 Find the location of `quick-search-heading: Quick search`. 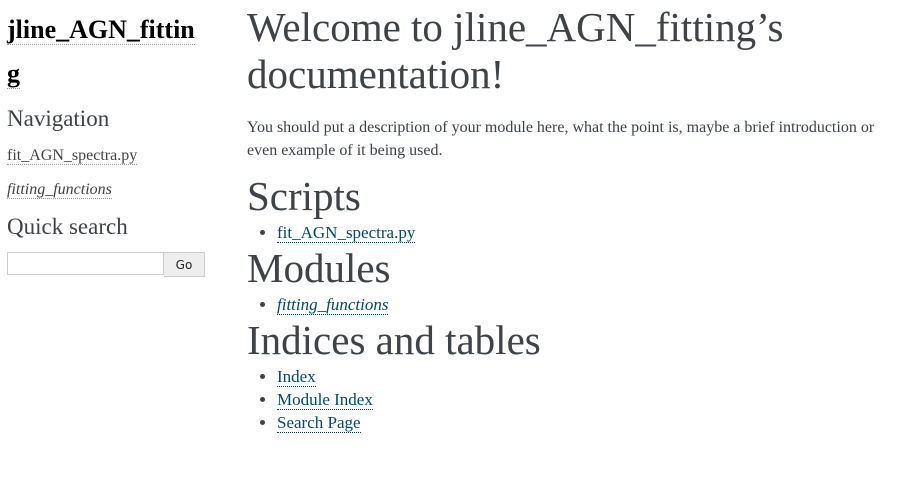

quick-search-heading: Quick search is located at coordinates (67, 226).